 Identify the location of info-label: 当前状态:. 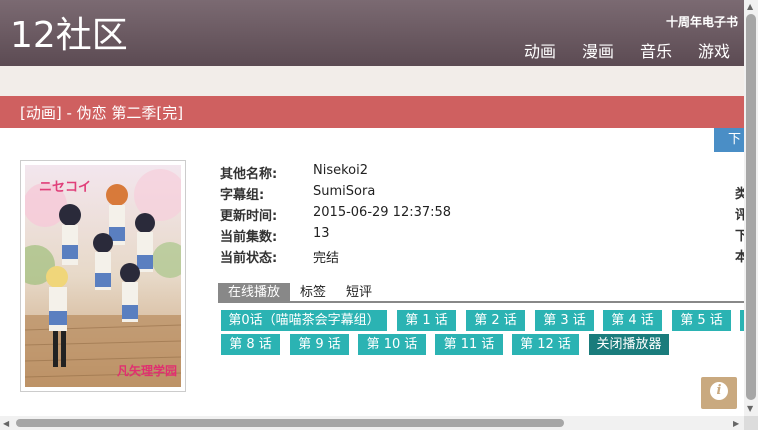
(249, 258).